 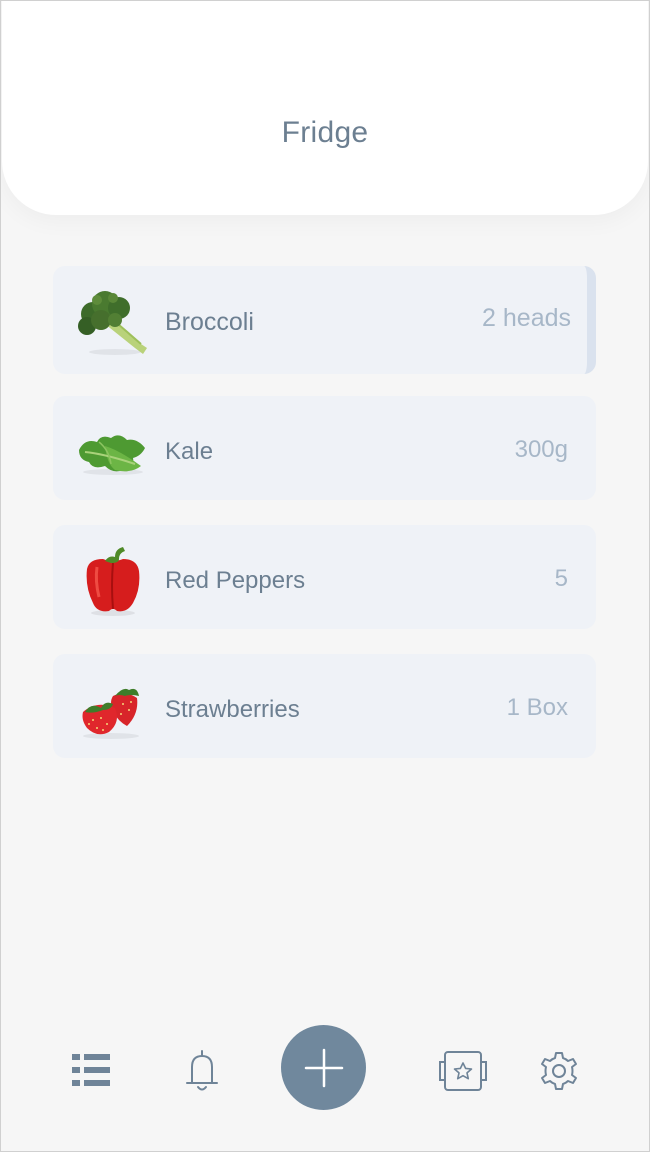 What do you see at coordinates (112, 323) in the screenshot?
I see `broccoli-icon` at bounding box center [112, 323].